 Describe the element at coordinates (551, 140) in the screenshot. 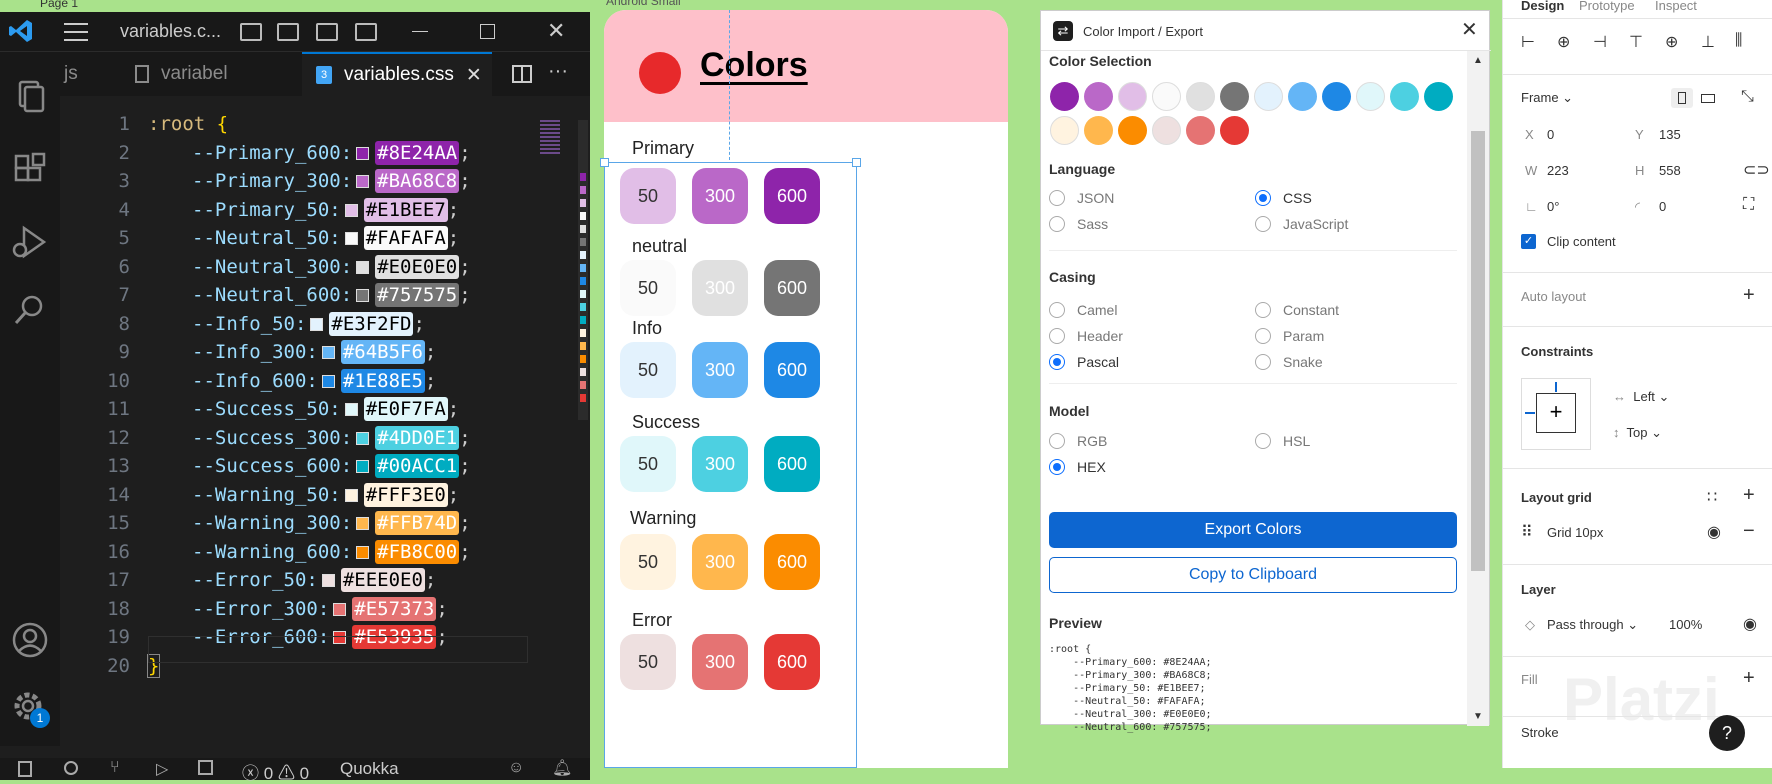

I see `minimap` at that location.